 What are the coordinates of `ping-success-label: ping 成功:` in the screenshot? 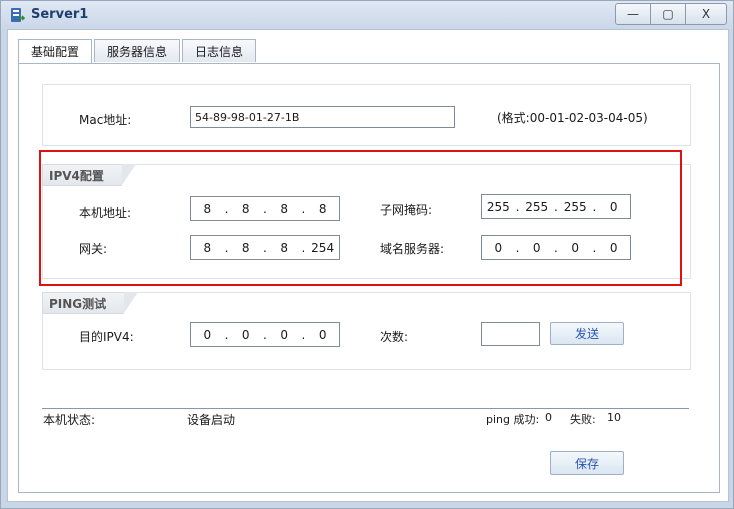 It's located at (513, 419).